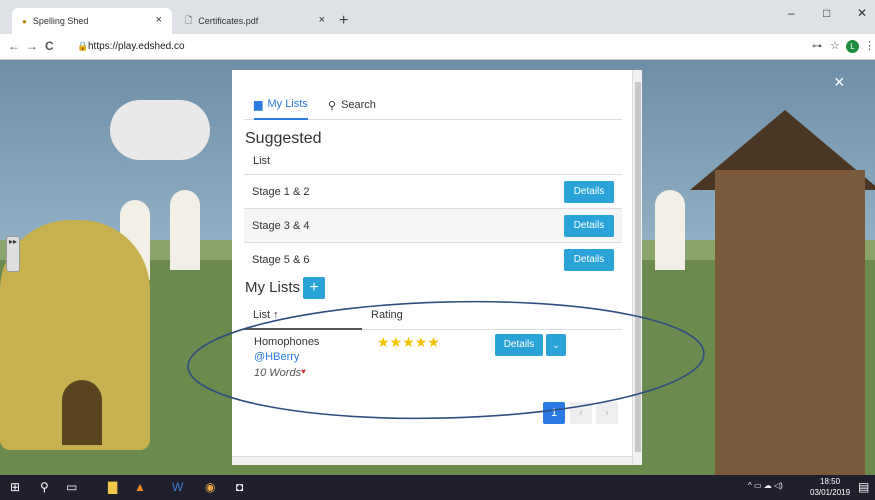  I want to click on suggested-row: Stage 5 & 6 Details, so click(433, 259).